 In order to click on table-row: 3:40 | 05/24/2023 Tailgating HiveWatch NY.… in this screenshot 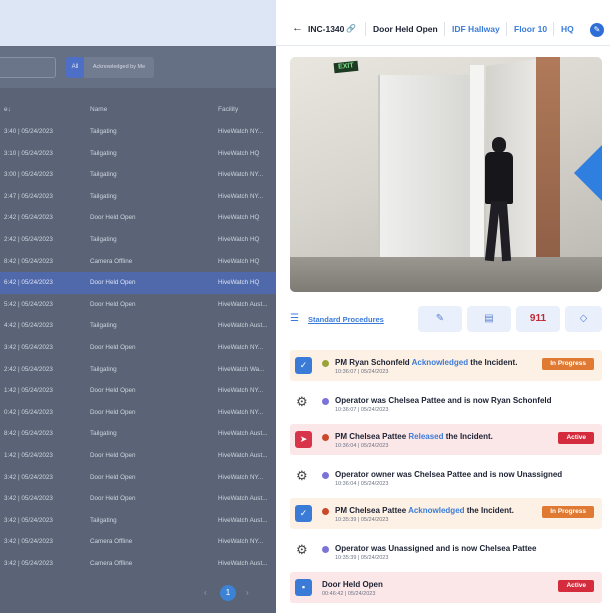, I will do `click(138, 132)`.